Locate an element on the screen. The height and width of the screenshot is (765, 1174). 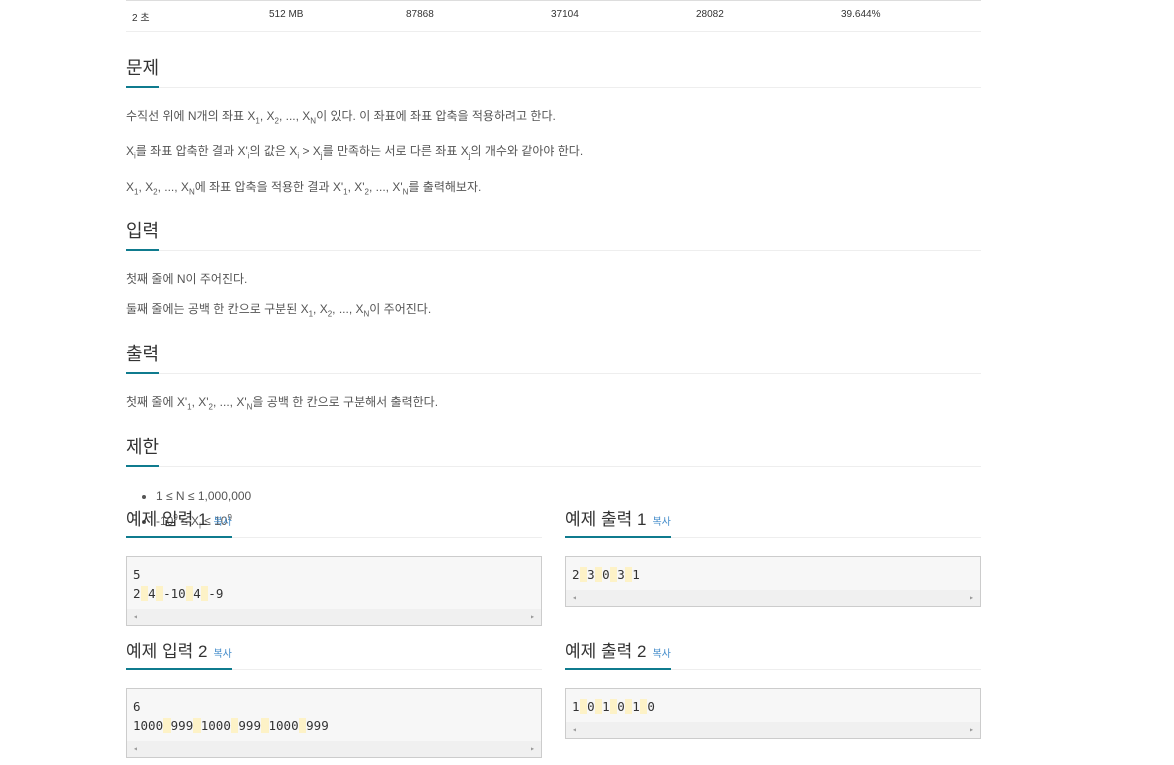
sample-output-1-line-1: 2 3 0 3 1 is located at coordinates (606, 574).